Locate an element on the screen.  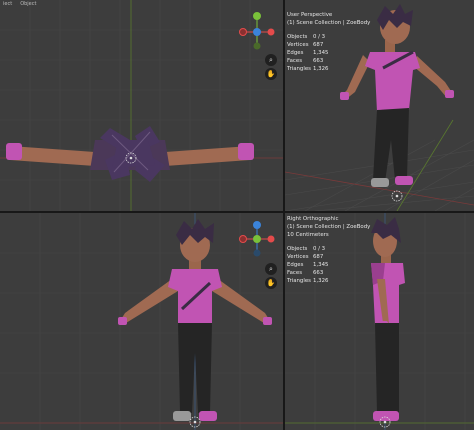
gizmo-z-neg-icon is located at coordinates (257, 253).